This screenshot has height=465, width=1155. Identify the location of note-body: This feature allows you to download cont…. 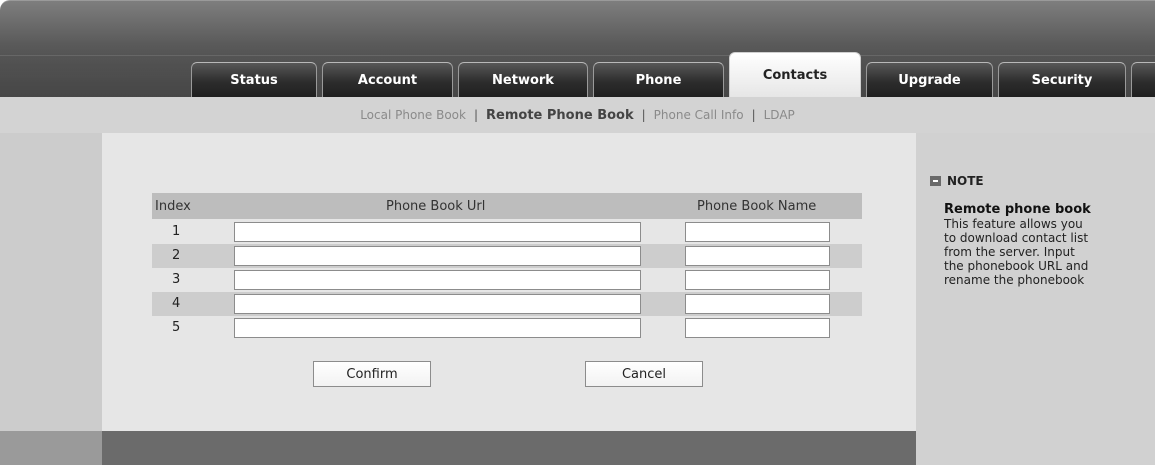
(1044, 252).